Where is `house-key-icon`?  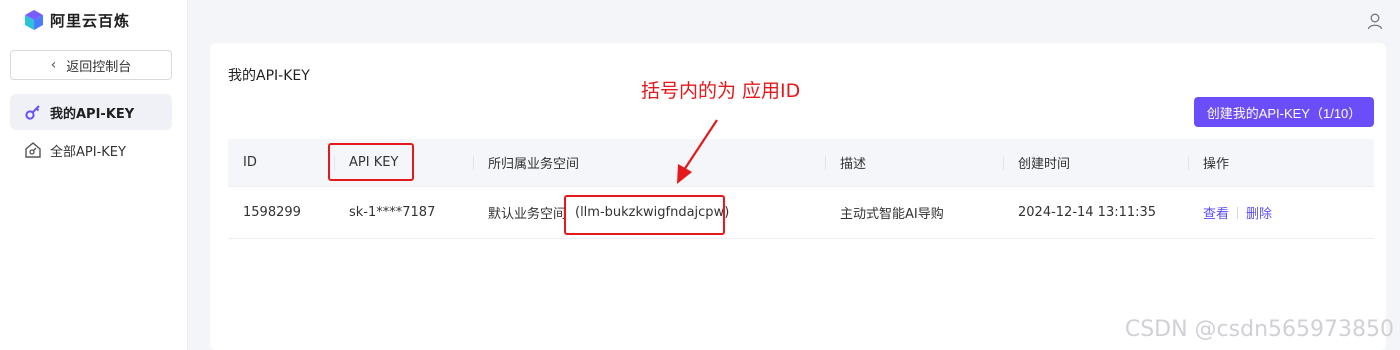 house-key-icon is located at coordinates (33, 150).